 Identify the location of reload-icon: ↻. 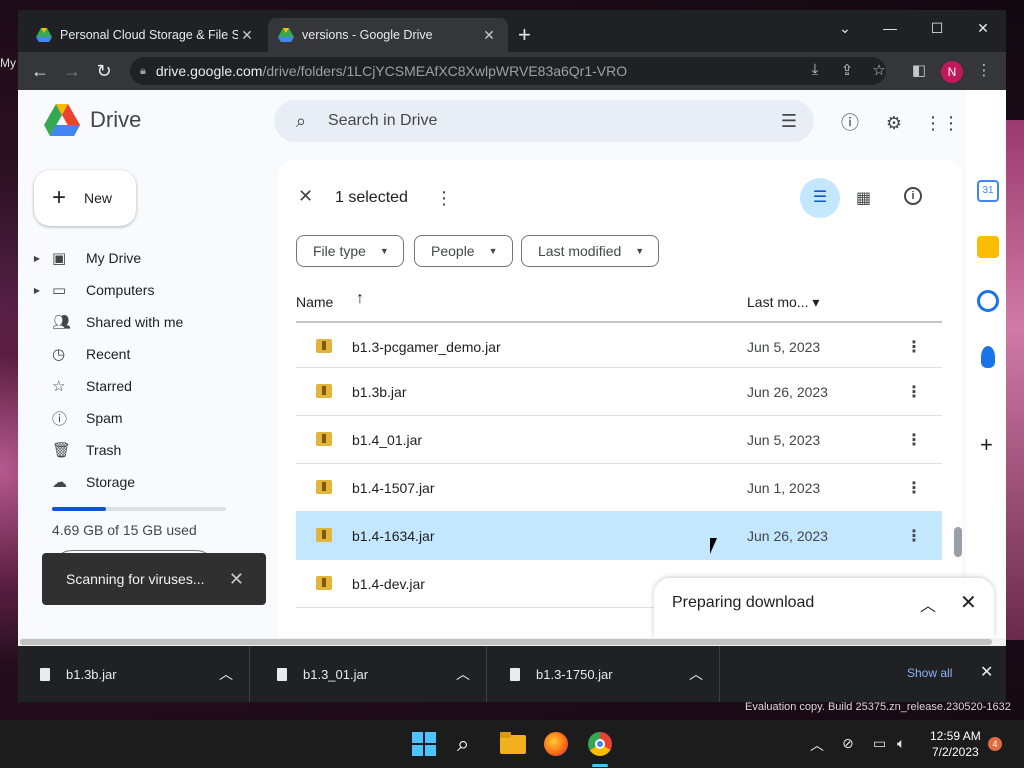
(104, 71).